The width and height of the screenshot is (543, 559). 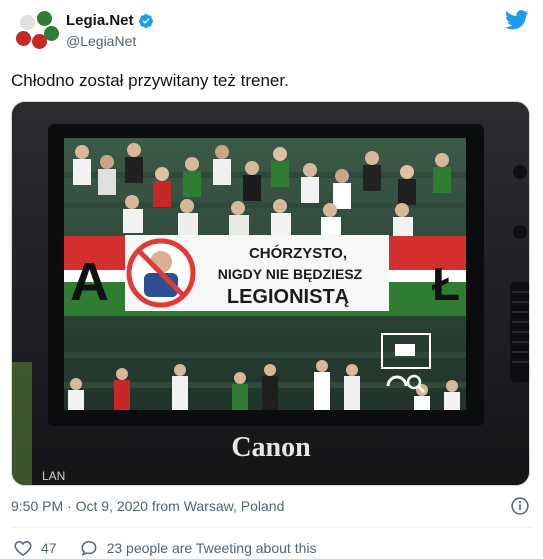 What do you see at coordinates (150, 80) in the screenshot?
I see `tweet-text: Chłodno został przywitany też trener.` at bounding box center [150, 80].